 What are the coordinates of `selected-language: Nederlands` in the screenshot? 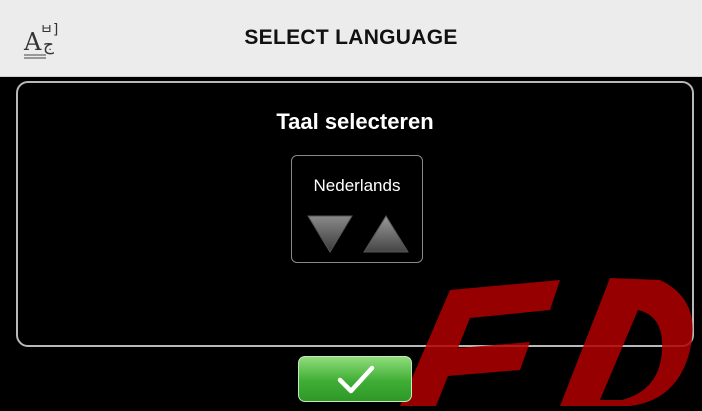 It's located at (357, 185).